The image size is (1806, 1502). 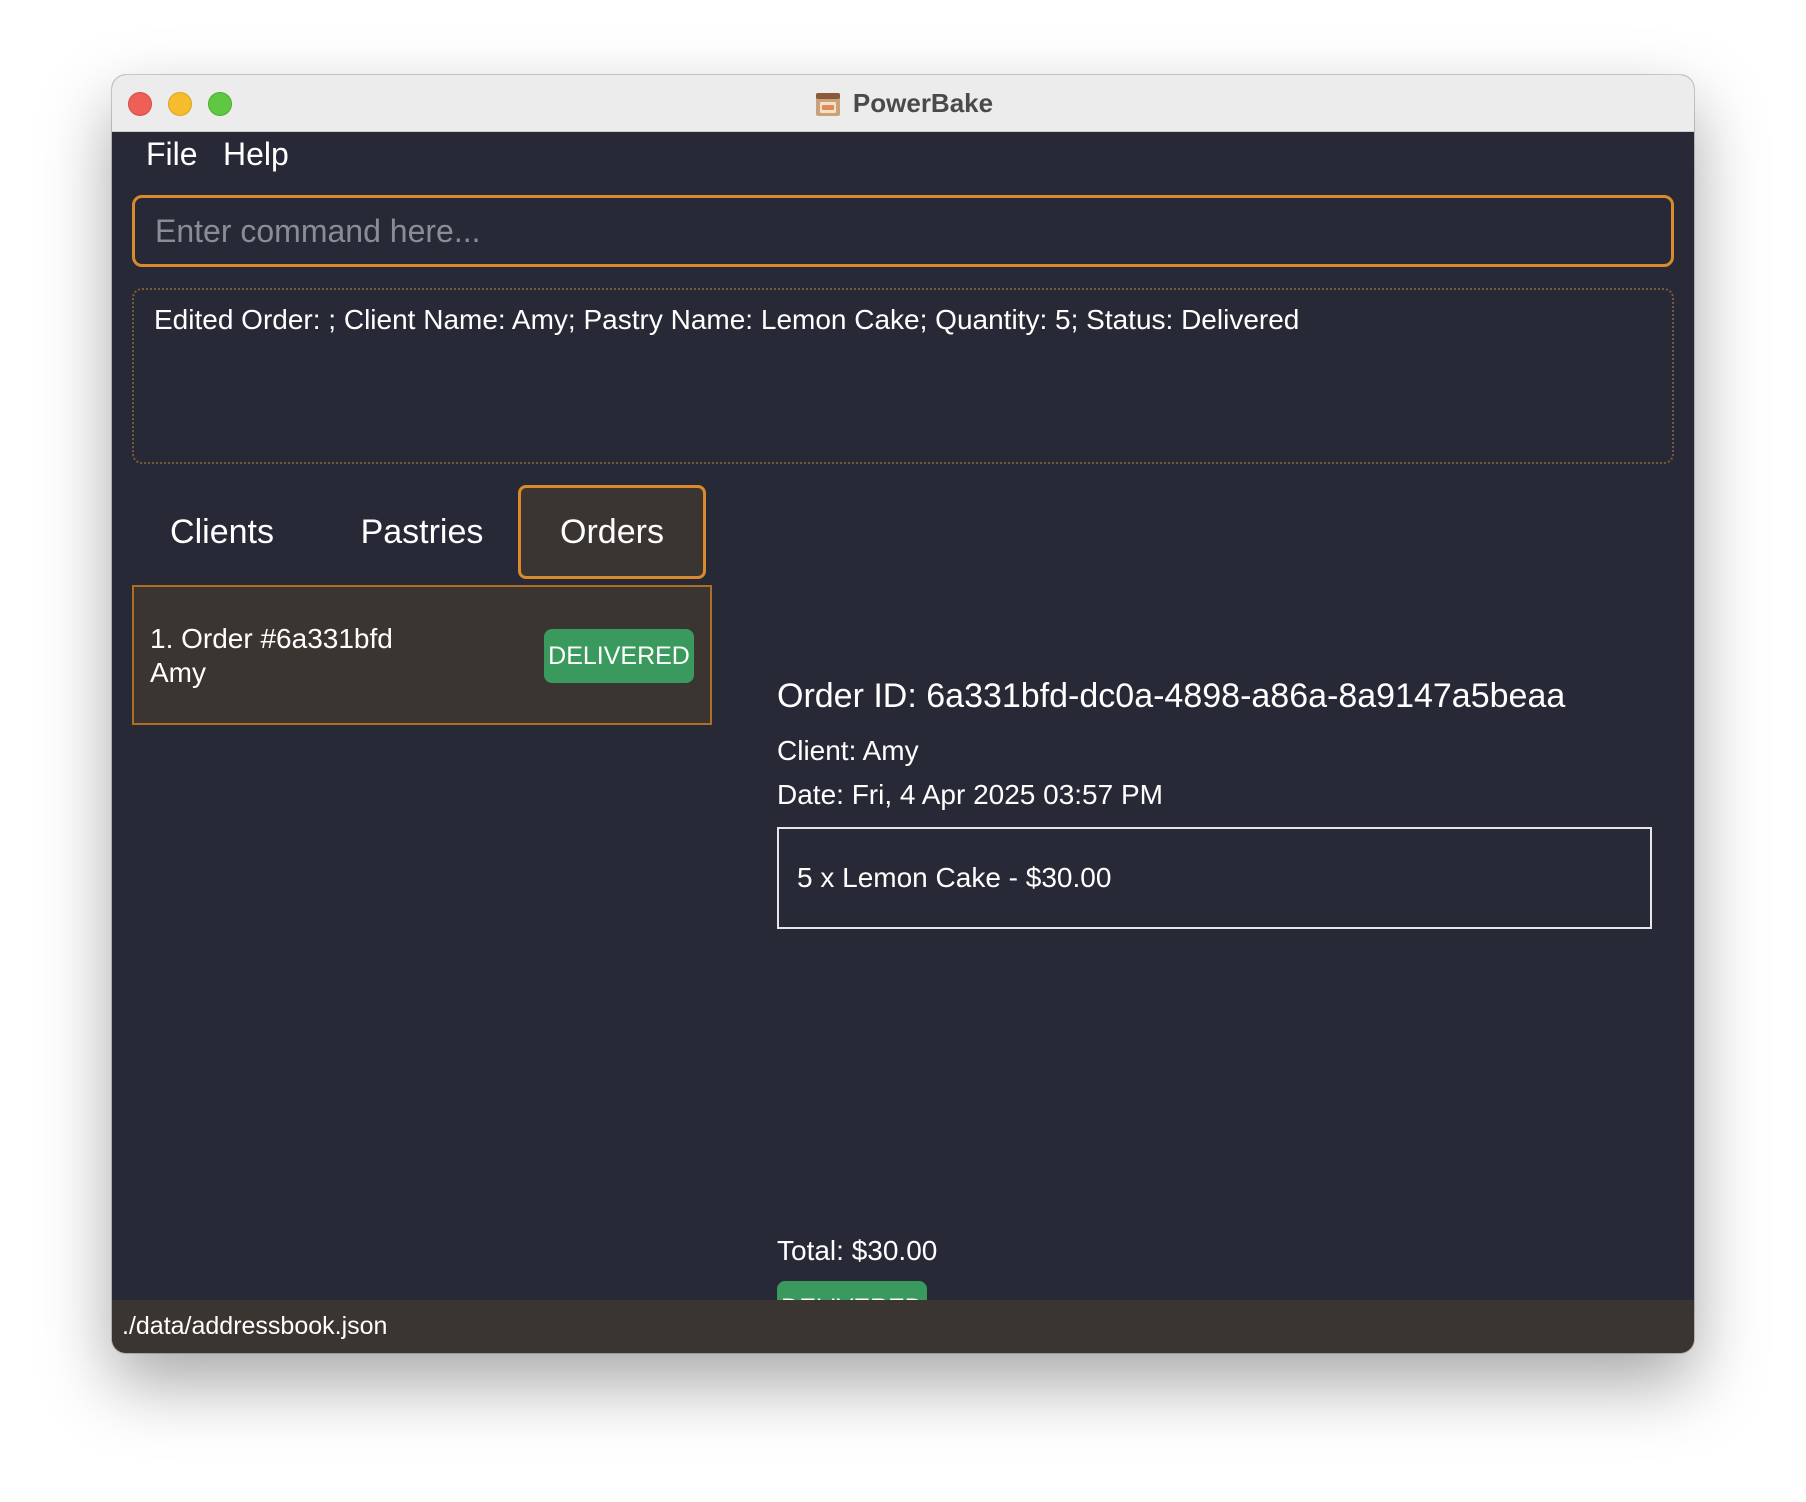 I want to click on order-status-badge: DELIVERED, so click(x=619, y=656).